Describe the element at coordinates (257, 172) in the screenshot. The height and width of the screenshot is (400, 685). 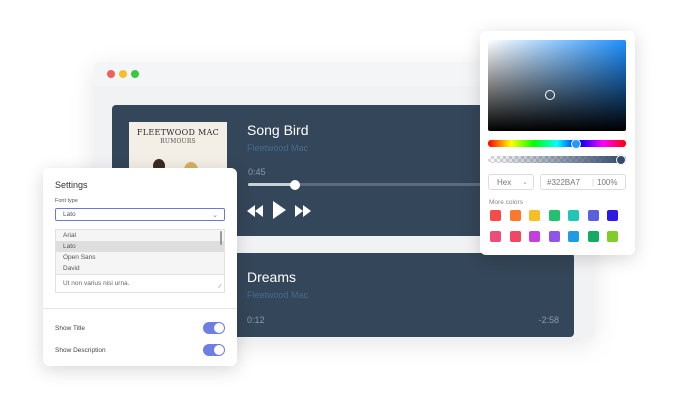
I see `current-time: 0:45` at that location.